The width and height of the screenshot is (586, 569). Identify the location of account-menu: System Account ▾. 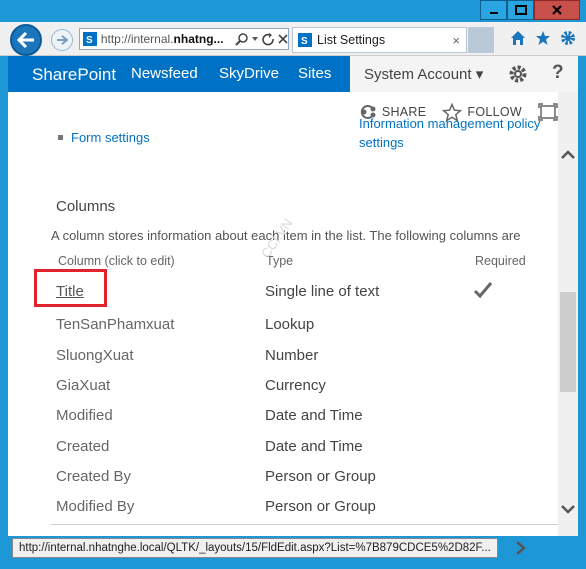
(423, 74).